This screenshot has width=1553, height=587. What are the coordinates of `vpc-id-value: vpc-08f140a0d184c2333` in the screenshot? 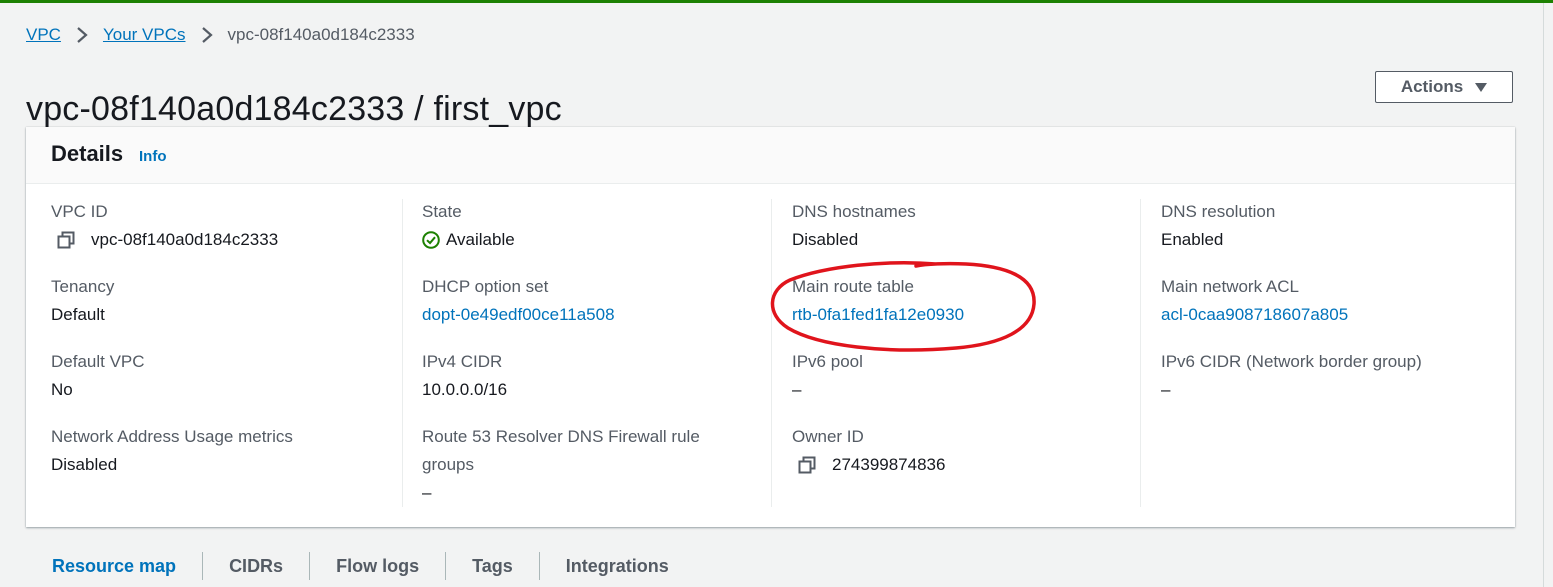 It's located at (185, 239).